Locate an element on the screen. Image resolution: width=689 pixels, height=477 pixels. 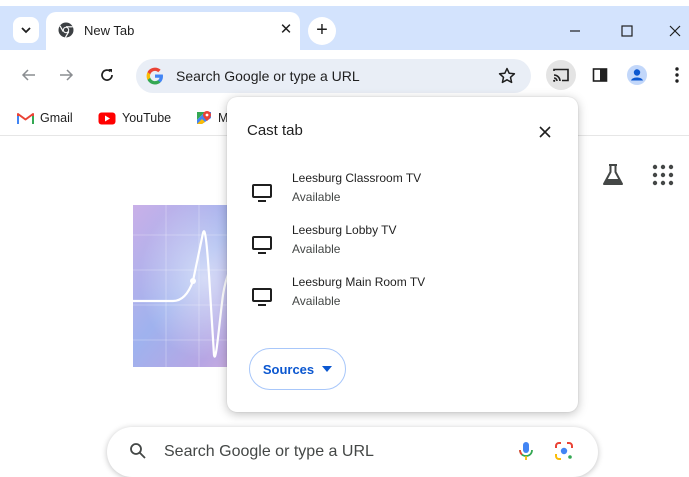
reload-icon is located at coordinates (107, 75).